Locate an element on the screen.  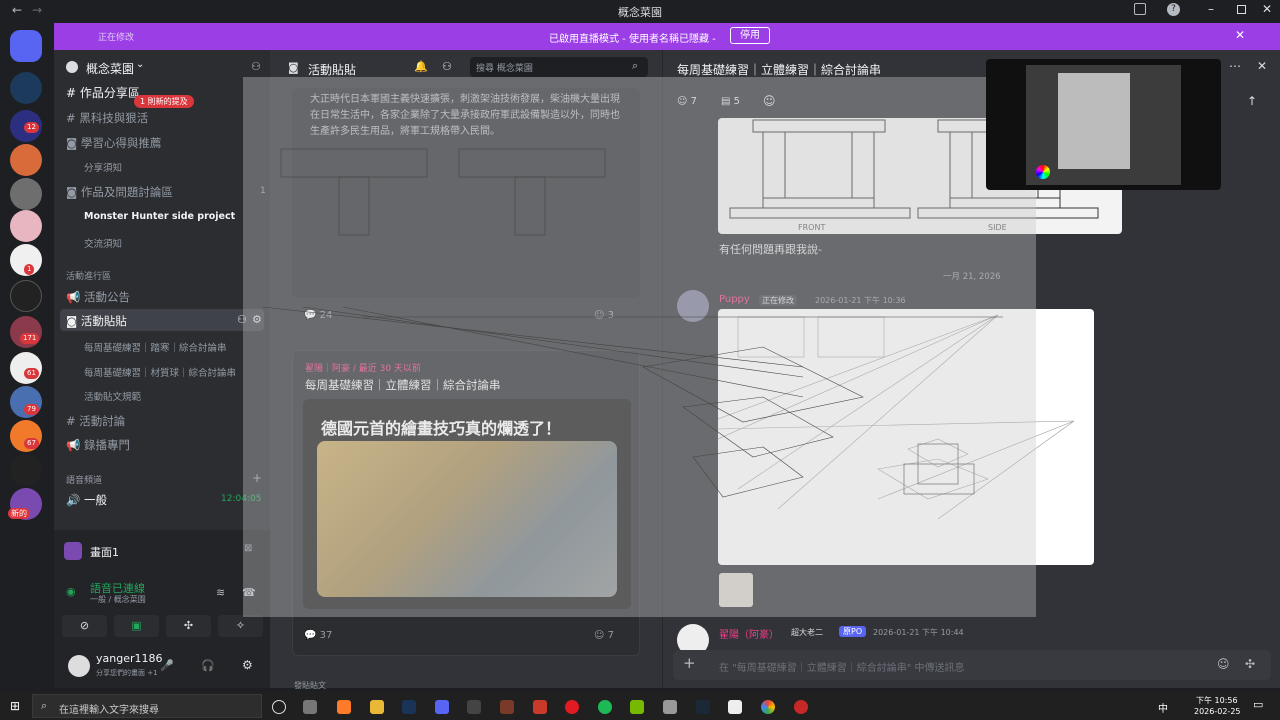
forum-item: ◙ 學習心得與推薦 is located at coordinates (113, 143).